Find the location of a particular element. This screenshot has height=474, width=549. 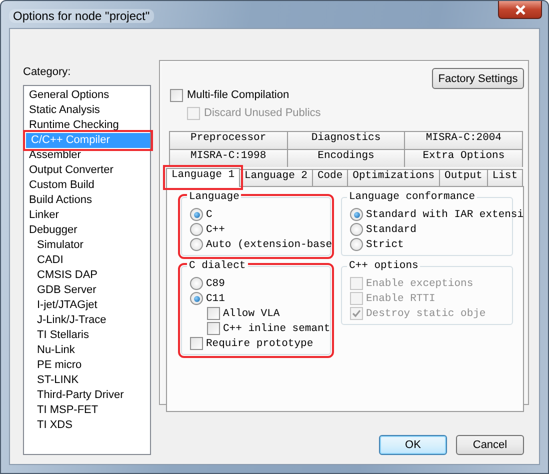

option-label: Enable exceptions is located at coordinates (420, 284).